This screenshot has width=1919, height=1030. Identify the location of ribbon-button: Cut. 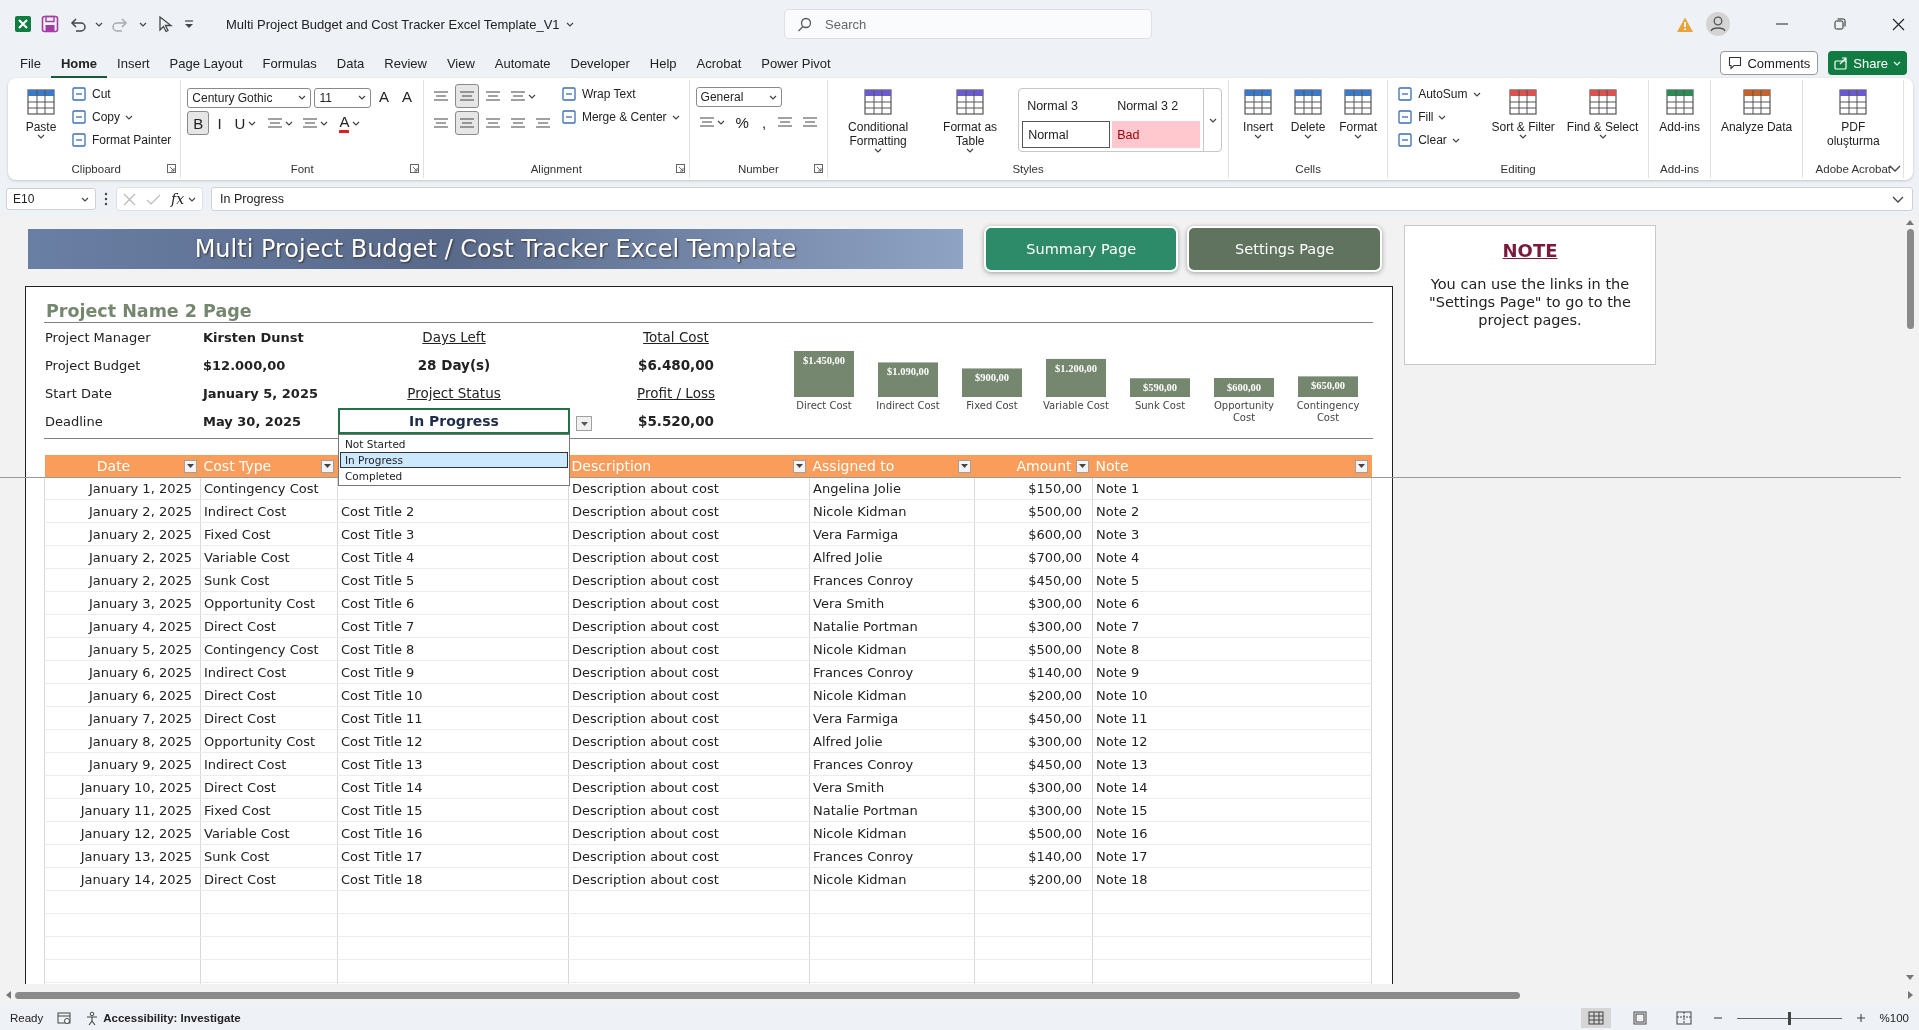
(91, 94).